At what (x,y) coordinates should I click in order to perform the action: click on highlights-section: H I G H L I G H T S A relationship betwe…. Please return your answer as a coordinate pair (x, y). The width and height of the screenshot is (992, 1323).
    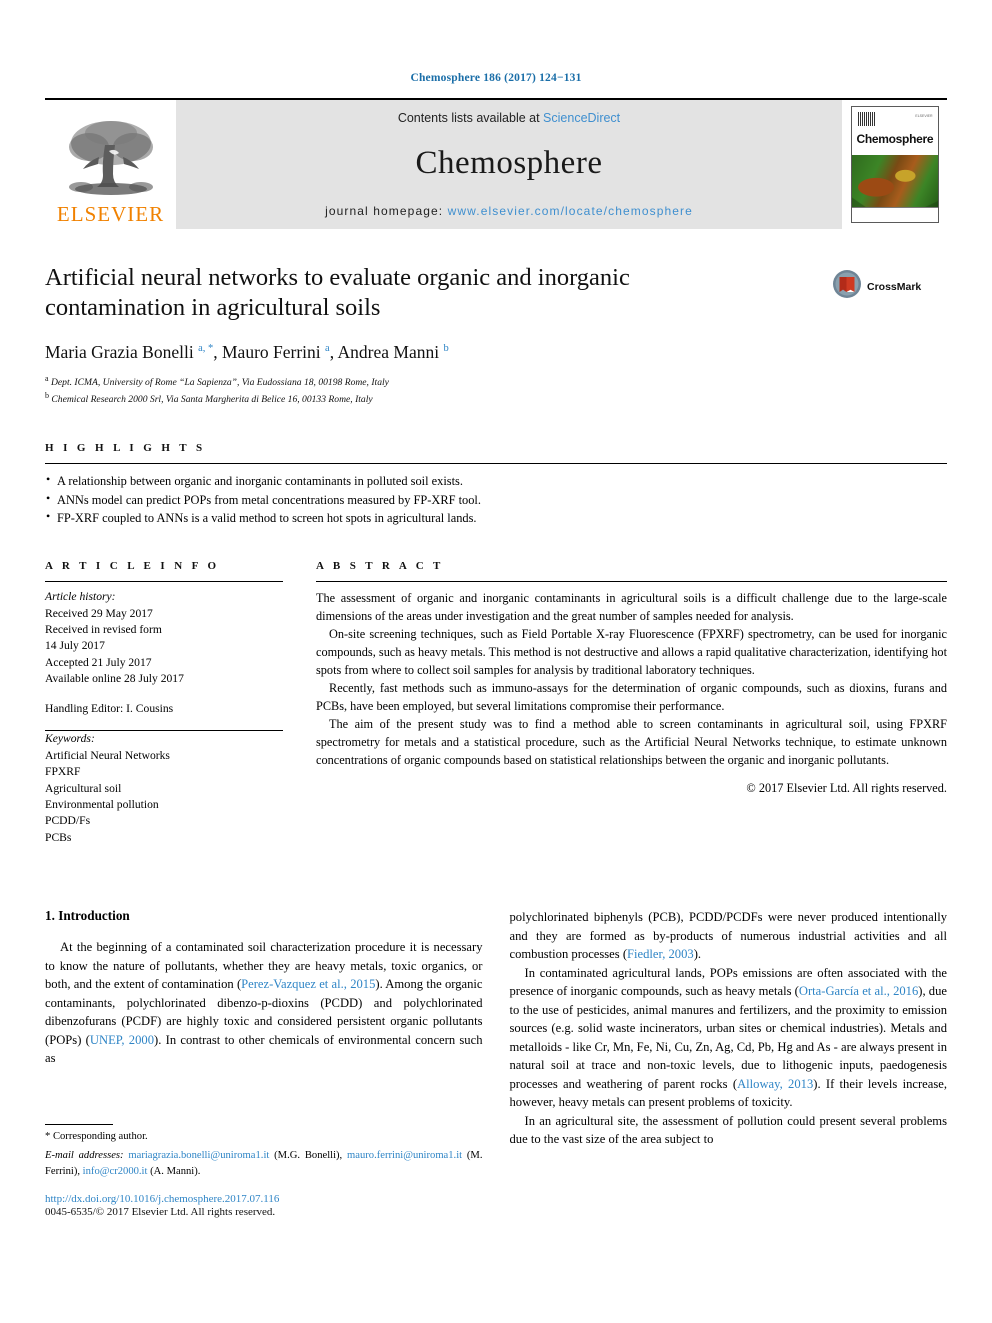
    Looking at the image, I should click on (496, 484).